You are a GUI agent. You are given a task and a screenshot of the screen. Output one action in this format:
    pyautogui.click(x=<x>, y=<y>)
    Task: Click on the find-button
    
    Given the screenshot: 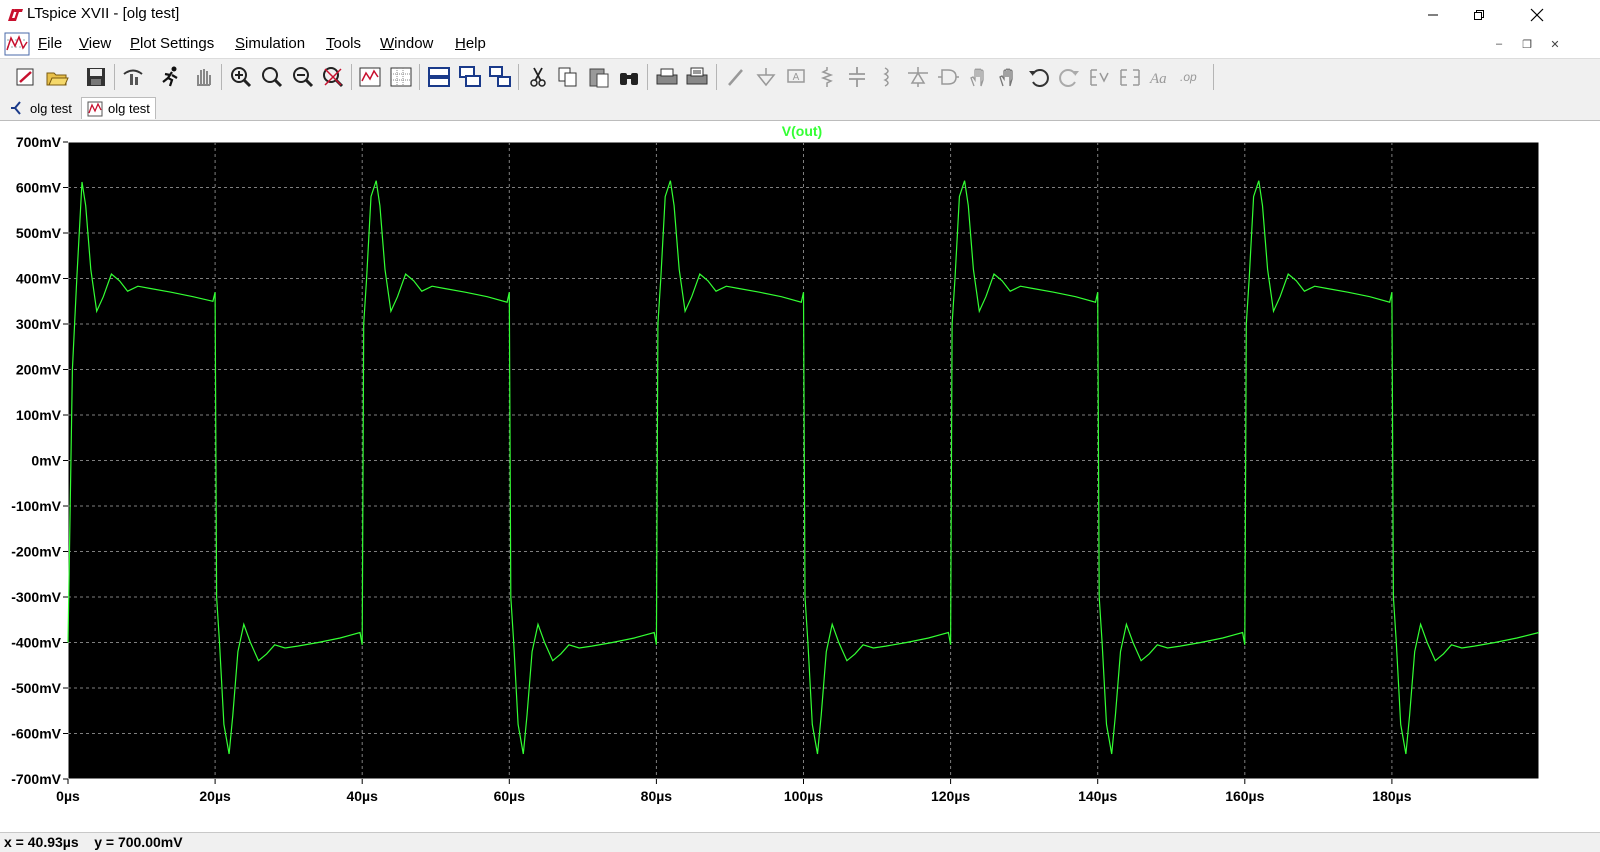 What is the action you would take?
    pyautogui.click(x=629, y=77)
    